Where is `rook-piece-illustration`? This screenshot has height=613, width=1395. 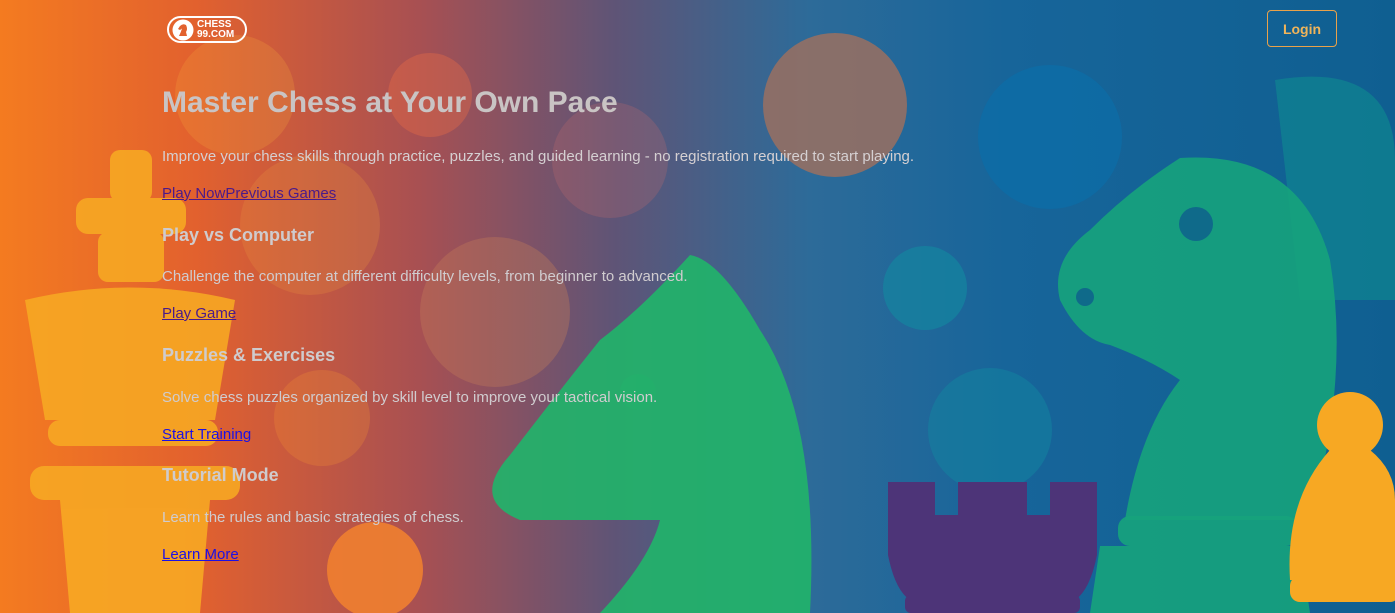 rook-piece-illustration is located at coordinates (992, 547).